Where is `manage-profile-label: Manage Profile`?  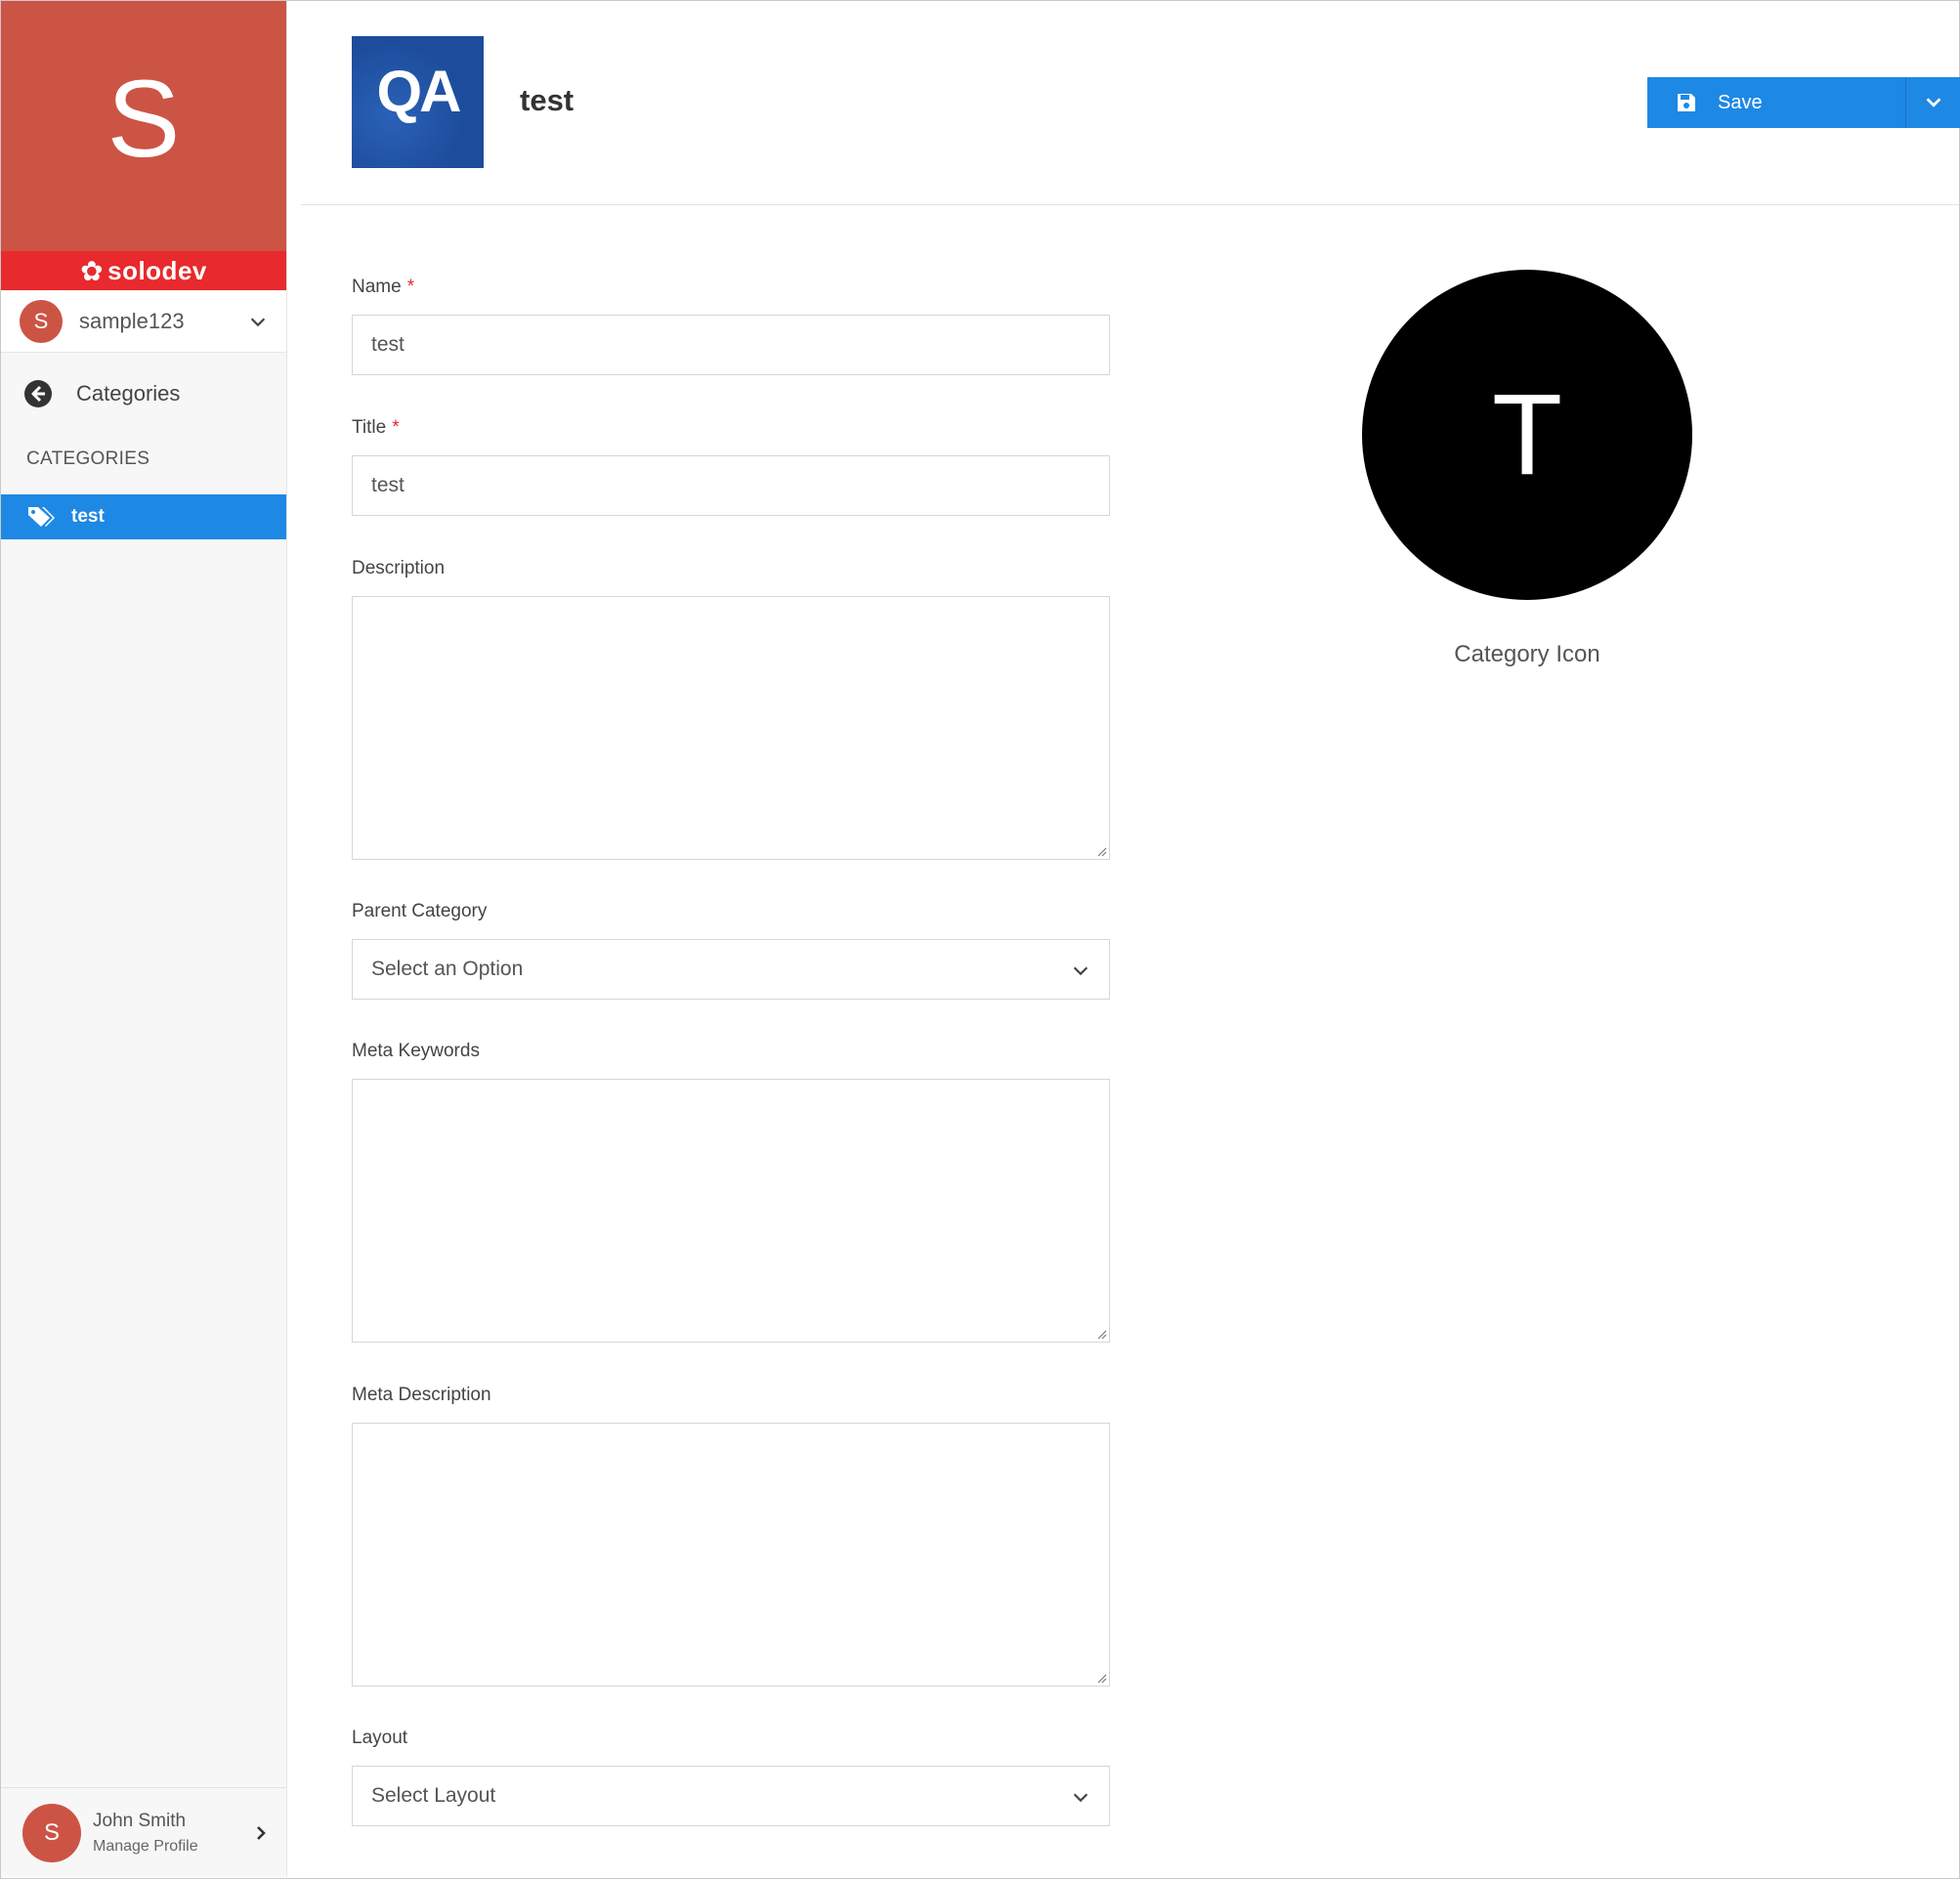
manage-profile-label: Manage Profile is located at coordinates (145, 1846).